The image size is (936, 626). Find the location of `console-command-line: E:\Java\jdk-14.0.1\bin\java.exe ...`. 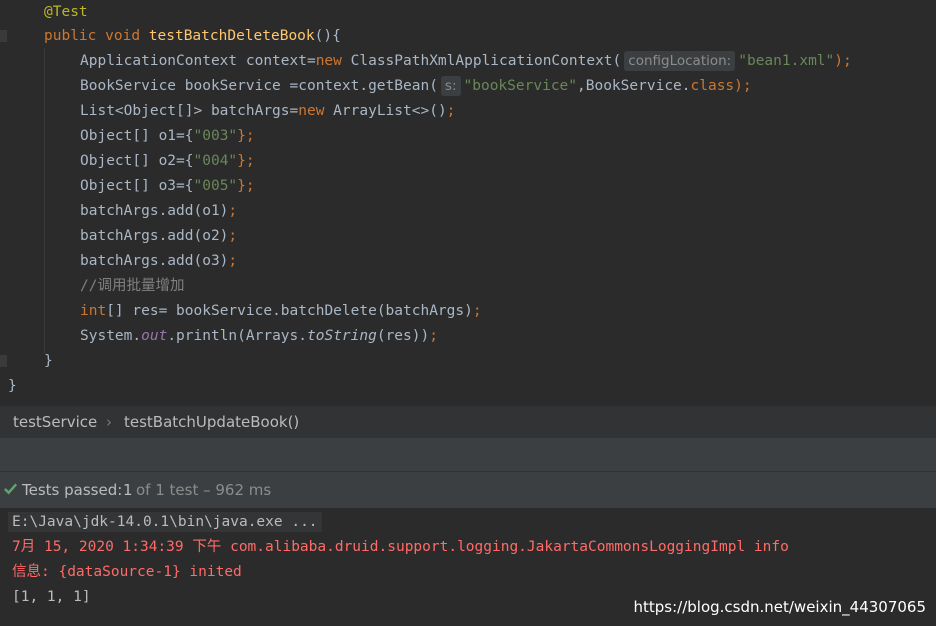

console-command-line: E:\Java\jdk-14.0.1\bin\java.exe ... is located at coordinates (165, 522).